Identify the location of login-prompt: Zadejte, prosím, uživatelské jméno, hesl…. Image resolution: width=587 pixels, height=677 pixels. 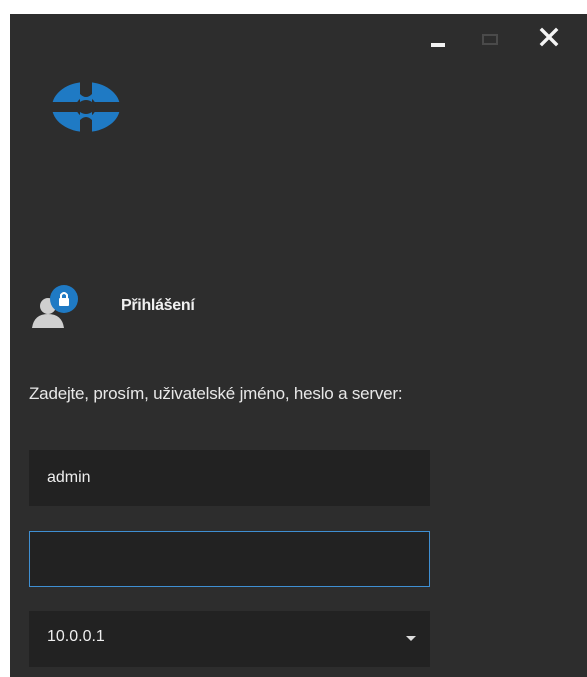
(216, 393).